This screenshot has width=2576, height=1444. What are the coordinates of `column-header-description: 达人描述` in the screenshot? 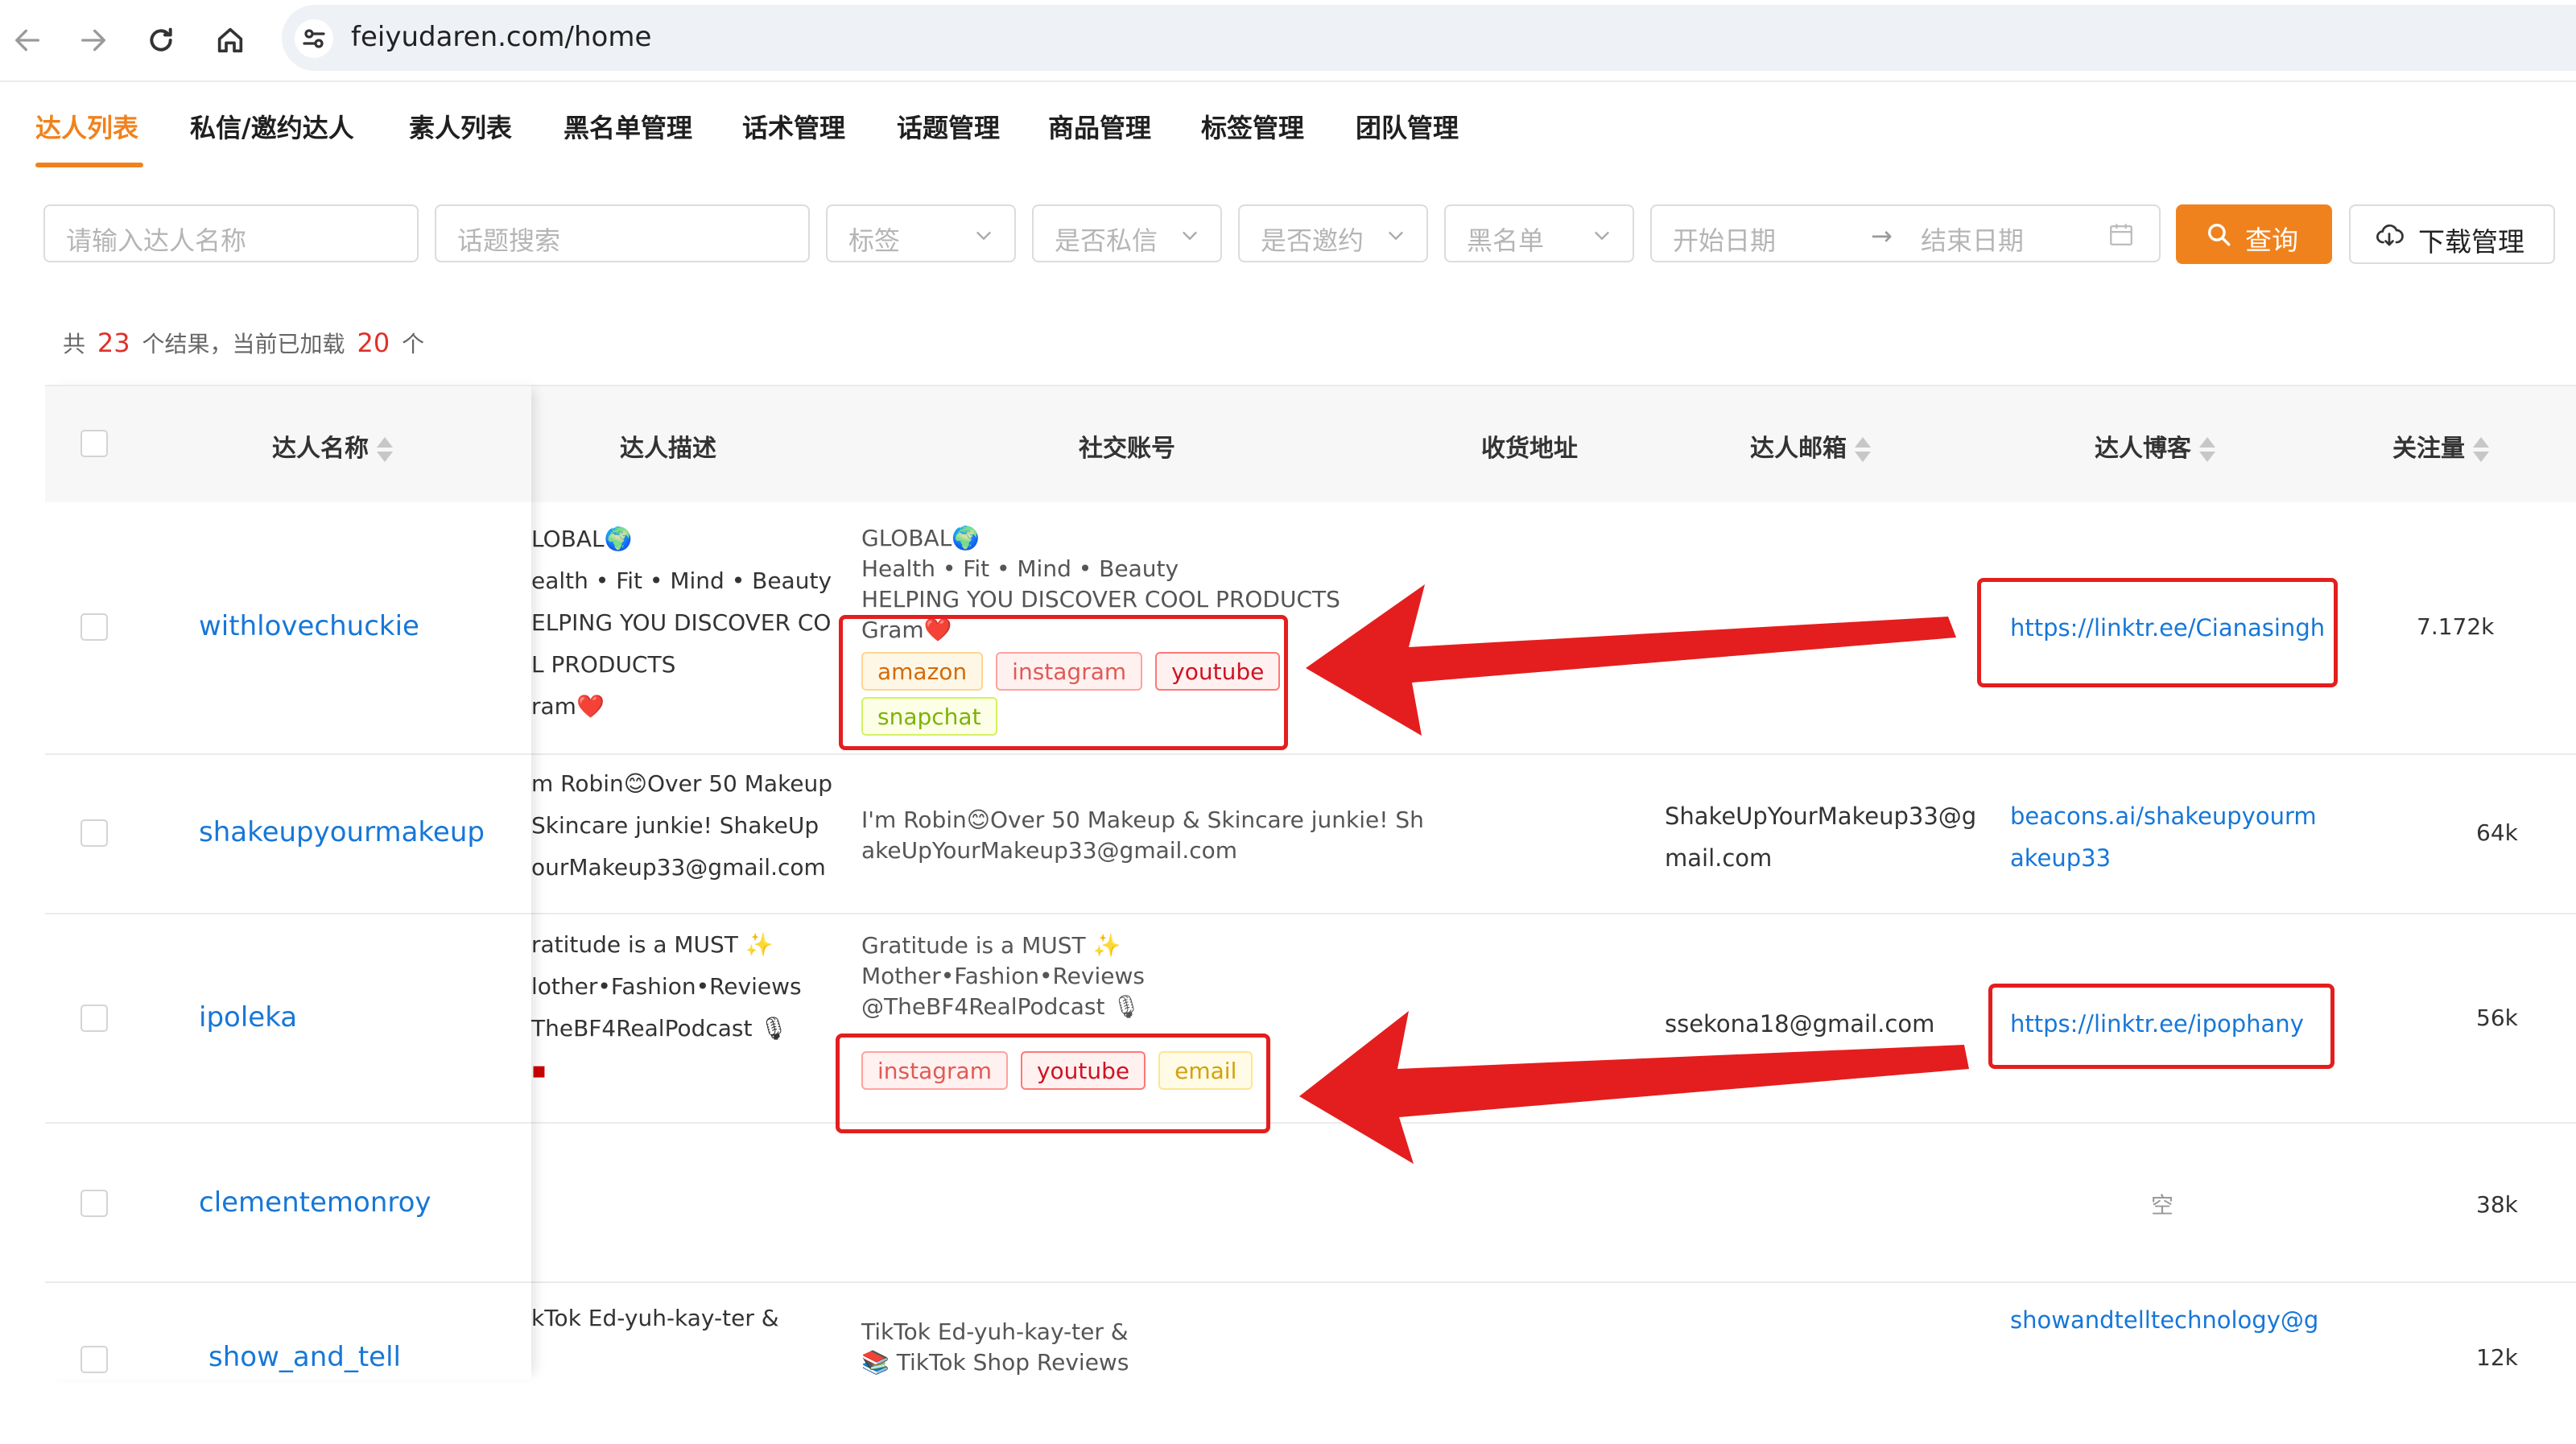 It's located at (668, 449).